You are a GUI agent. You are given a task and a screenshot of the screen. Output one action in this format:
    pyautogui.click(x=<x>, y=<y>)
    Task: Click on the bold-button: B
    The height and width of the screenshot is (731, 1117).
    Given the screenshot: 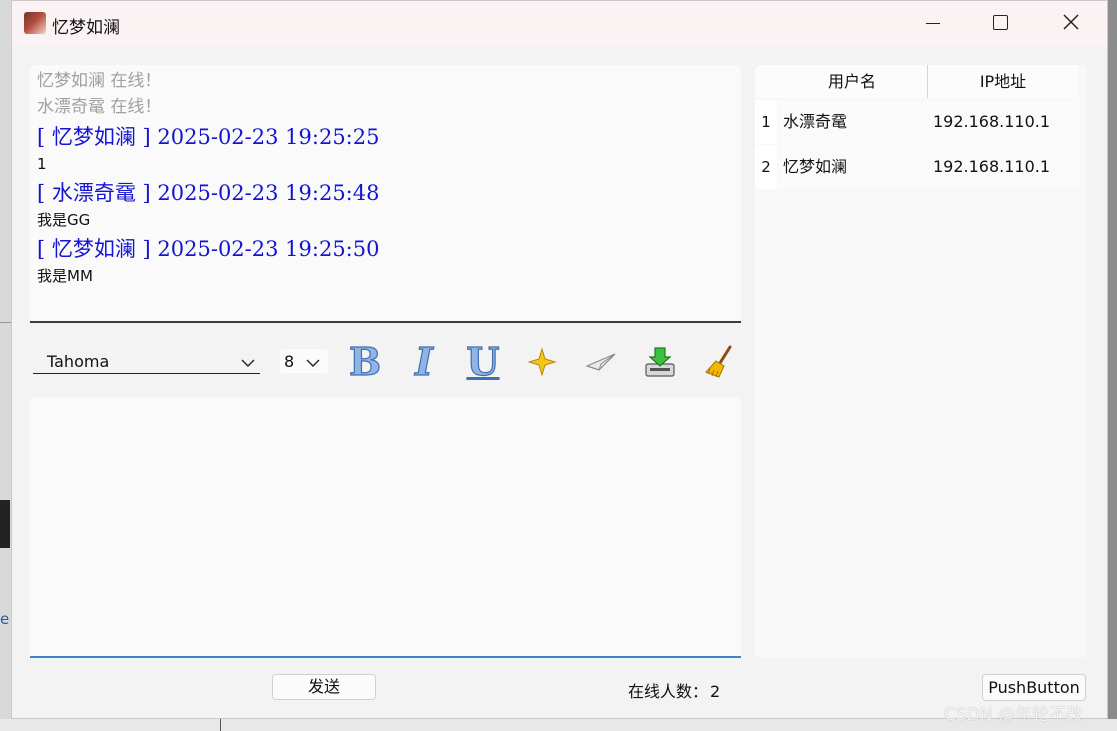 What is the action you would take?
    pyautogui.click(x=365, y=361)
    